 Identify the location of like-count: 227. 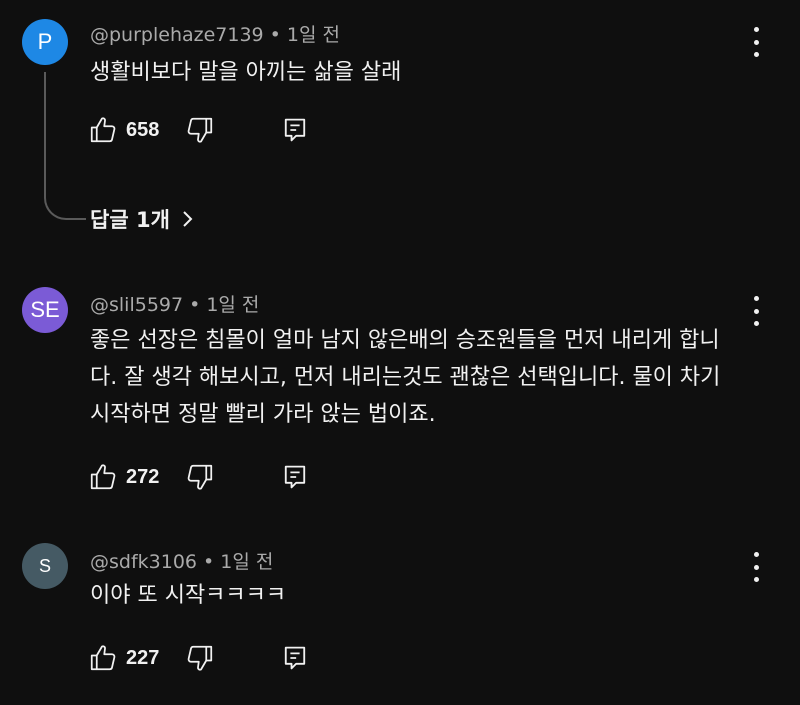
(143, 657).